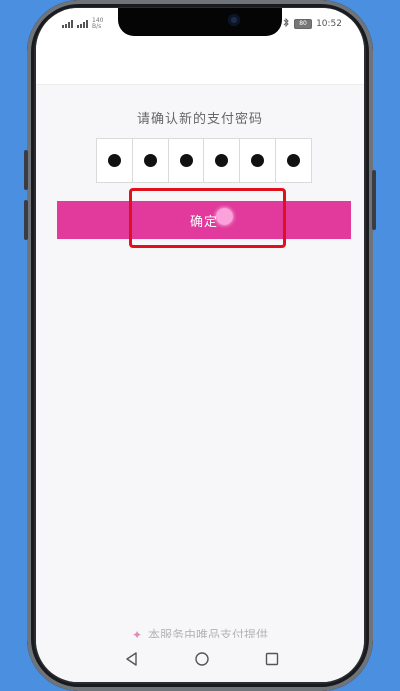 This screenshot has height=691, width=400. What do you see at coordinates (132, 661) in the screenshot?
I see `back-icon` at bounding box center [132, 661].